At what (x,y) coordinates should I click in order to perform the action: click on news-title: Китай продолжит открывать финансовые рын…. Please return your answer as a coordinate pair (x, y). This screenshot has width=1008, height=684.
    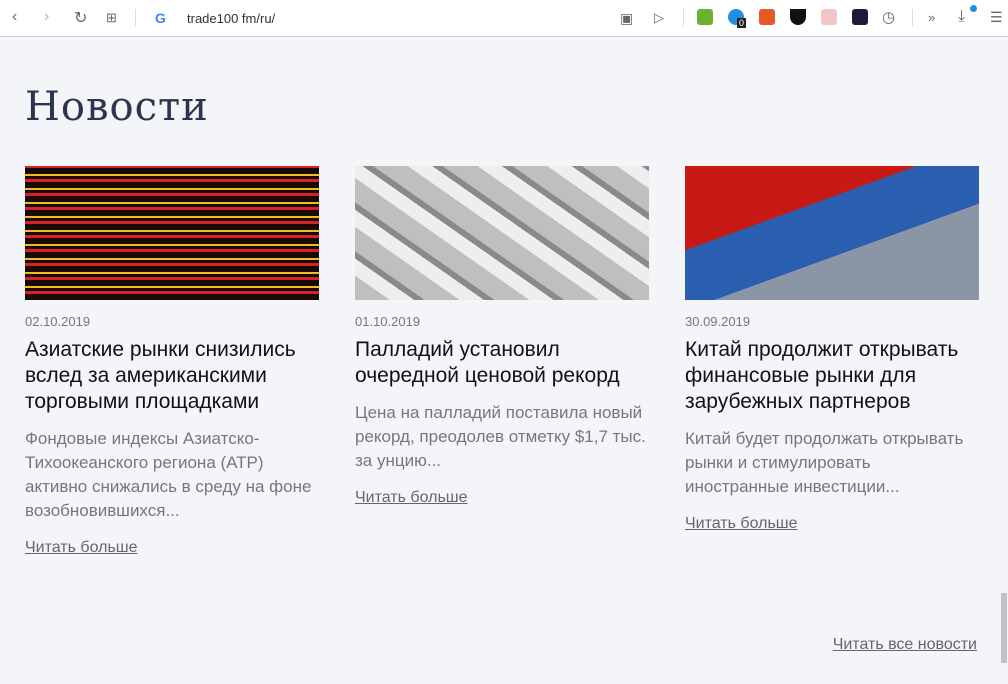
    Looking at the image, I should click on (832, 376).